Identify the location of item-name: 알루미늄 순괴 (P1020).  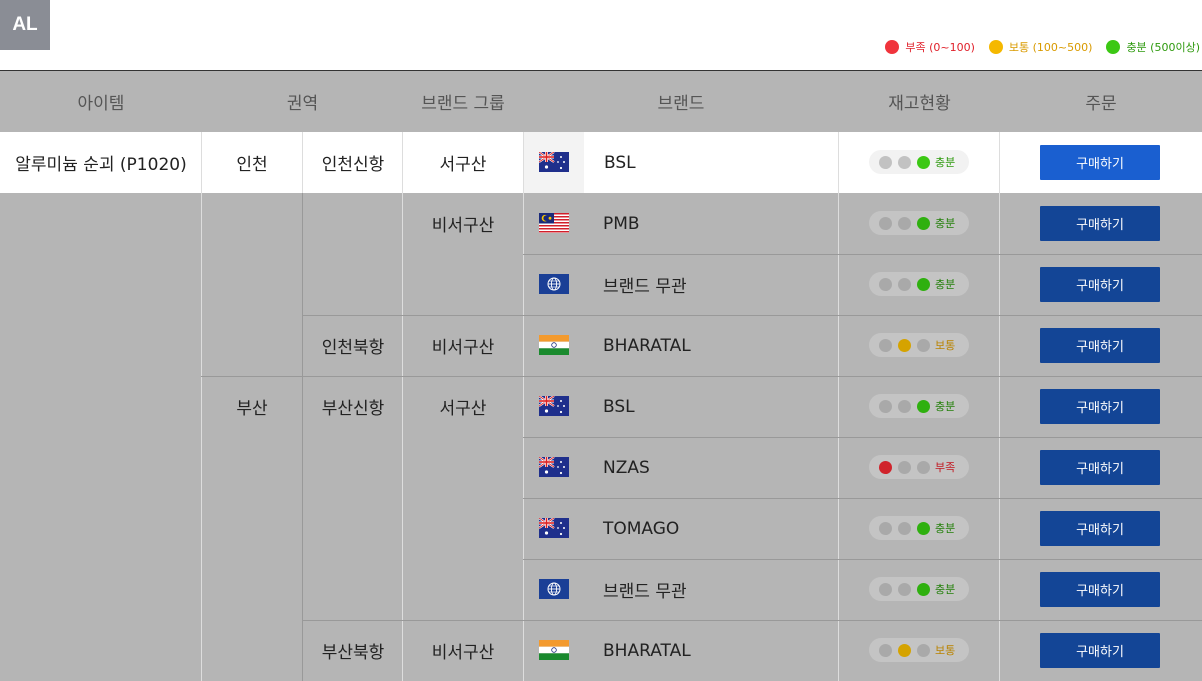
(101, 165).